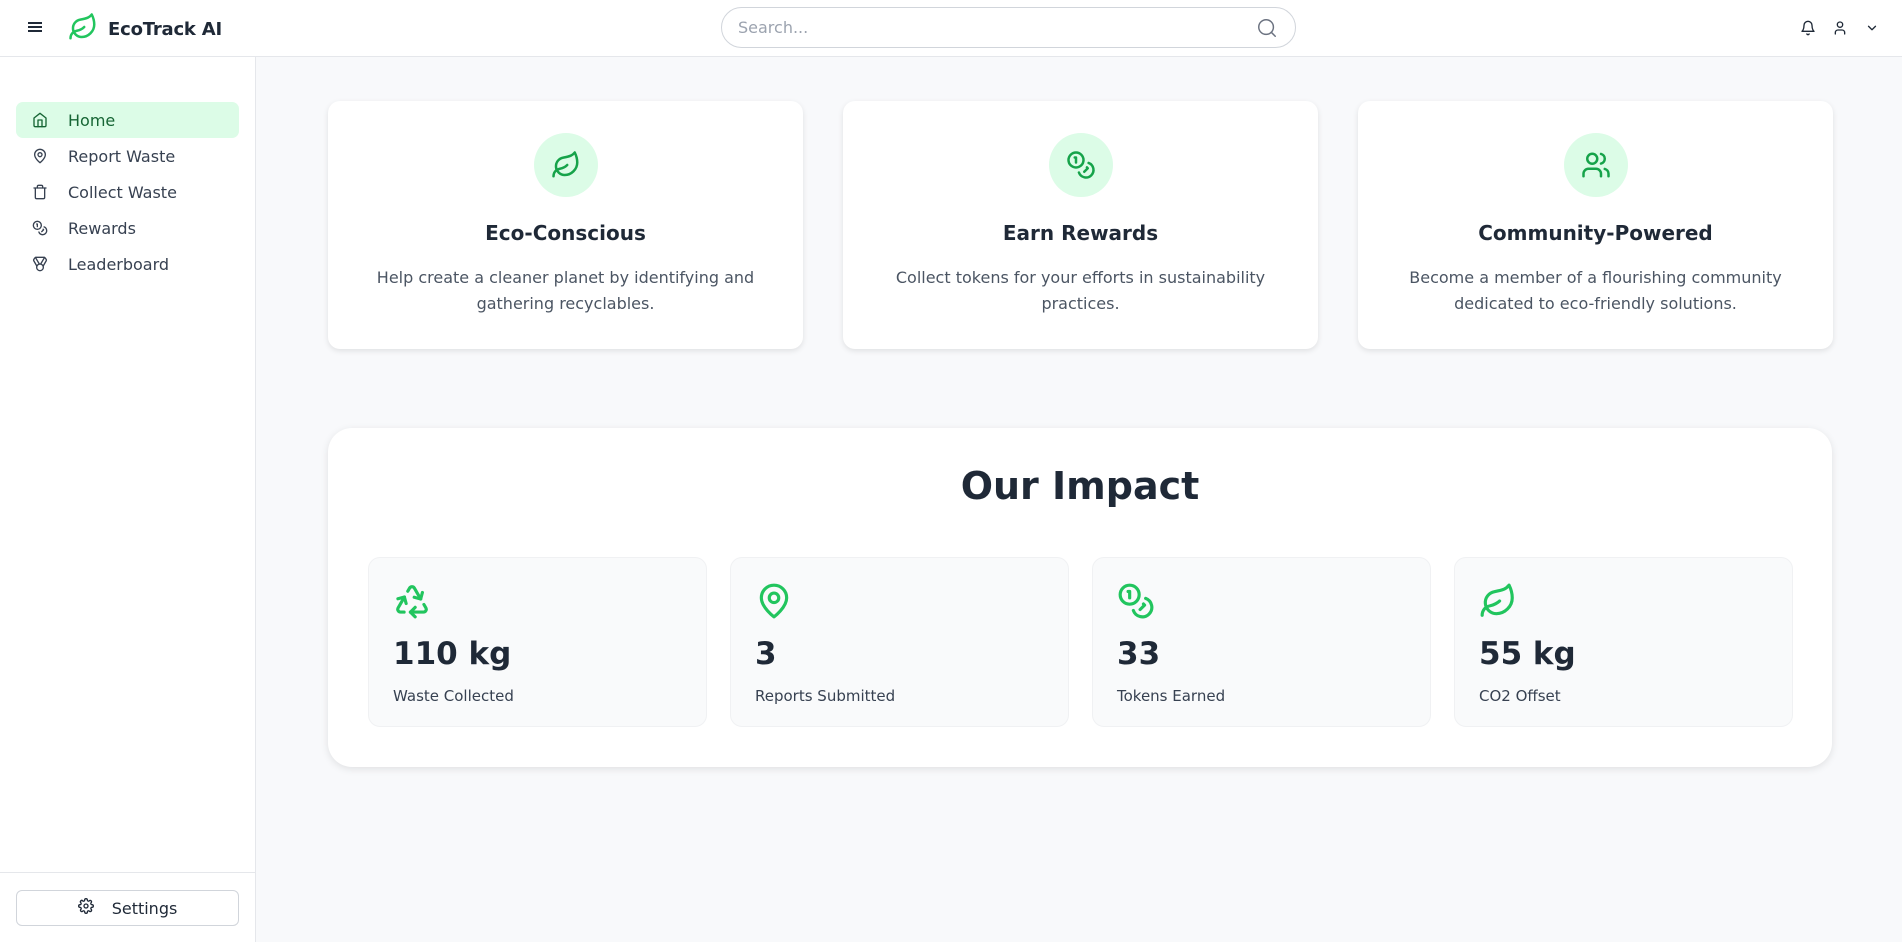 This screenshot has height=942, width=1902. Describe the element at coordinates (537, 642) in the screenshot. I see `stat-card-waste-collected: 110 kg Waste Collected` at that location.